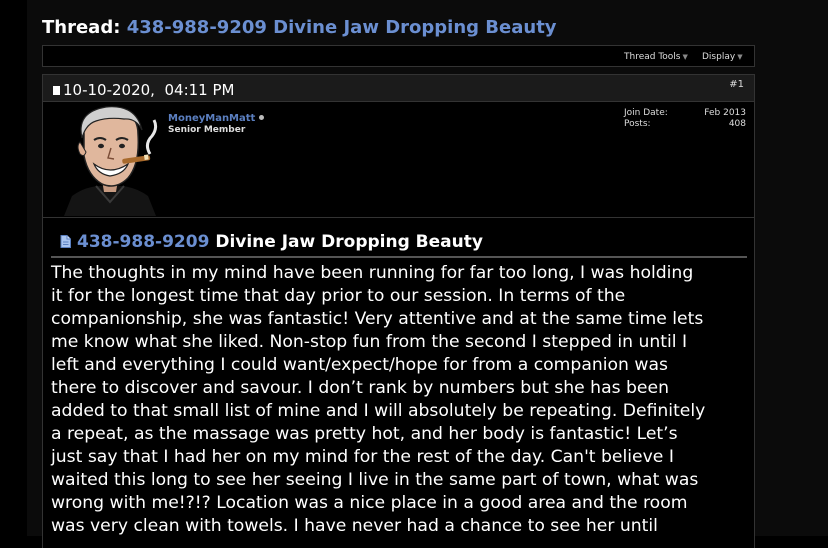 This screenshot has width=828, height=548. What do you see at coordinates (737, 124) in the screenshot?
I see `posts-value: 408` at bounding box center [737, 124].